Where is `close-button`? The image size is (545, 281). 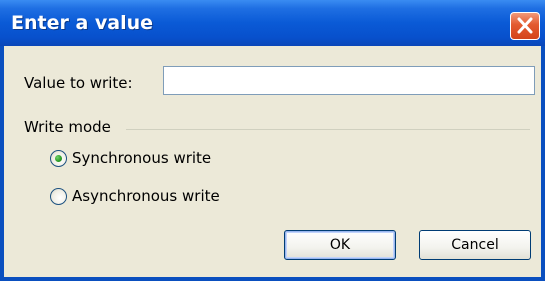 close-button is located at coordinates (525, 26).